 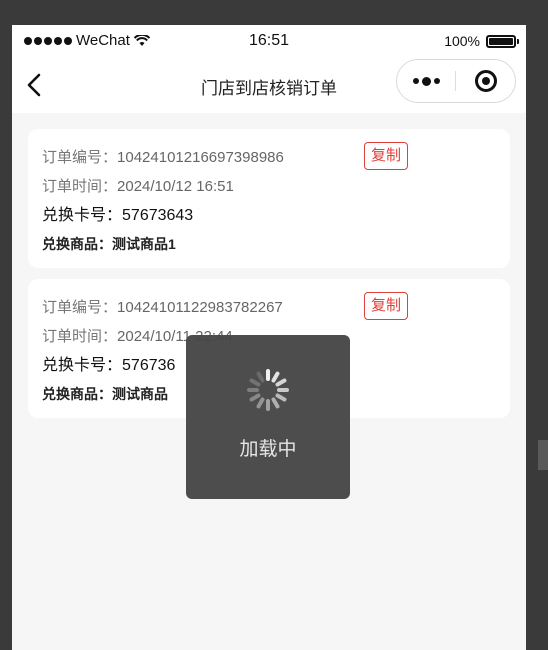 I want to click on battery-icon, so click(x=502, y=41).